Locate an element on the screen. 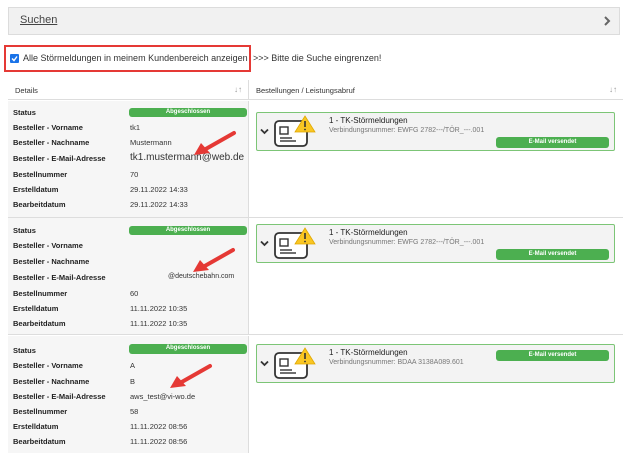 Image resolution: width=623 pixels, height=453 pixels. column-header-details-label: Details is located at coordinates (26, 90).